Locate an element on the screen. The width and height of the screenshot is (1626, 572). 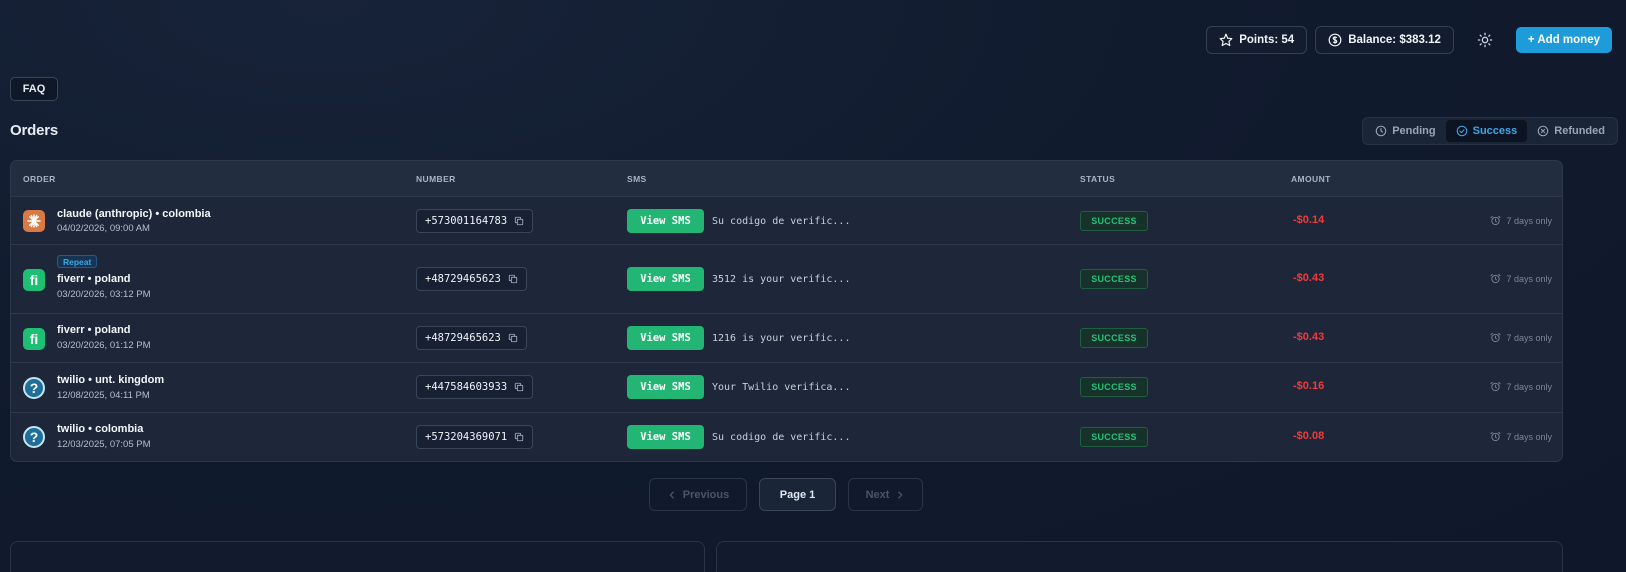
order-date: 04/02/2026, 09:00 AM is located at coordinates (103, 228).